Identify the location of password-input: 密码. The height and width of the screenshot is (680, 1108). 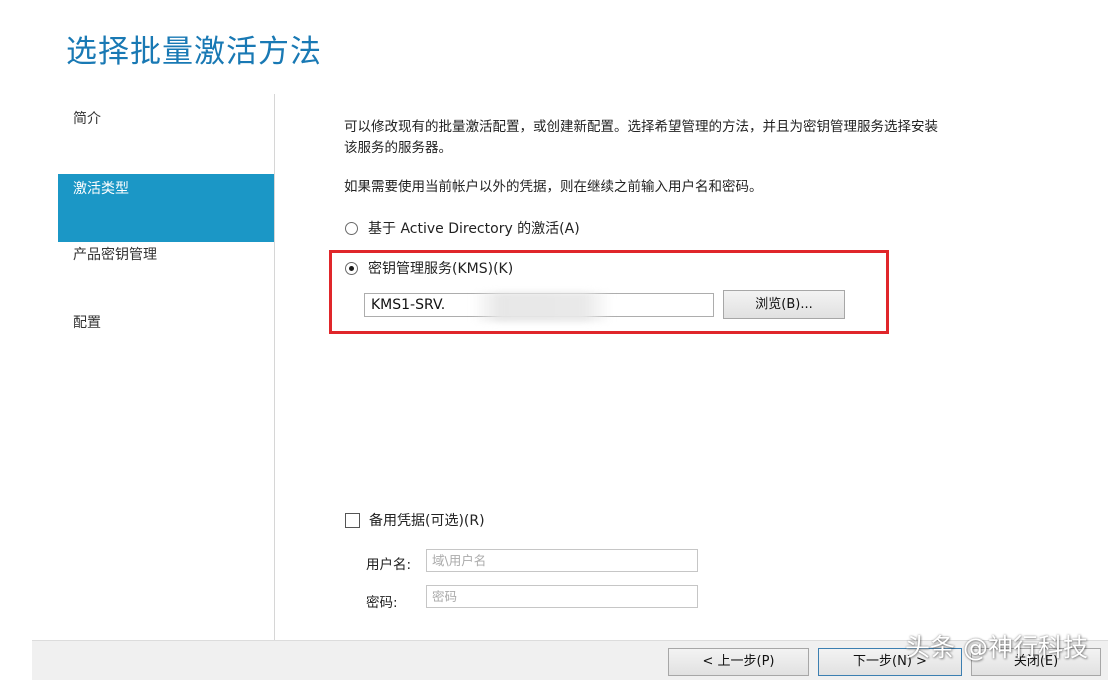
(562, 596).